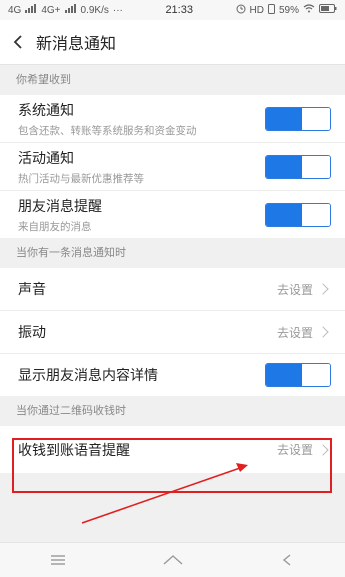  Describe the element at coordinates (298, 166) in the screenshot. I see `activity-notification-toggle` at that location.